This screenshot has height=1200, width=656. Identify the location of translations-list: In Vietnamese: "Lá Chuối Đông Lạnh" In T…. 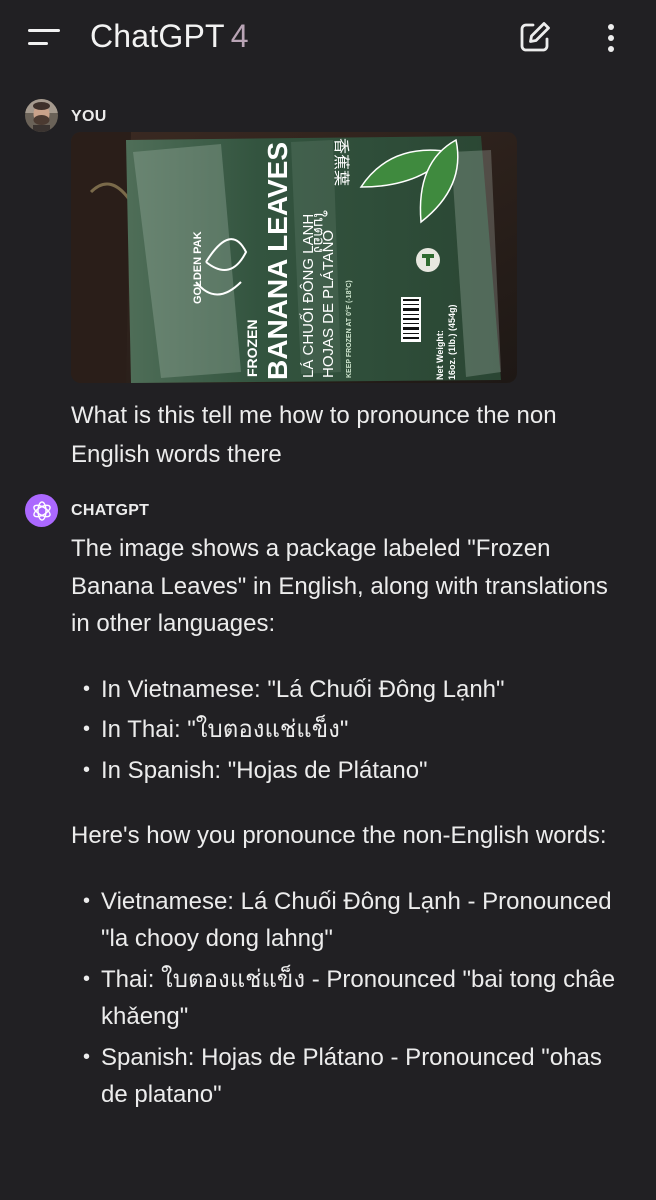
(351, 730).